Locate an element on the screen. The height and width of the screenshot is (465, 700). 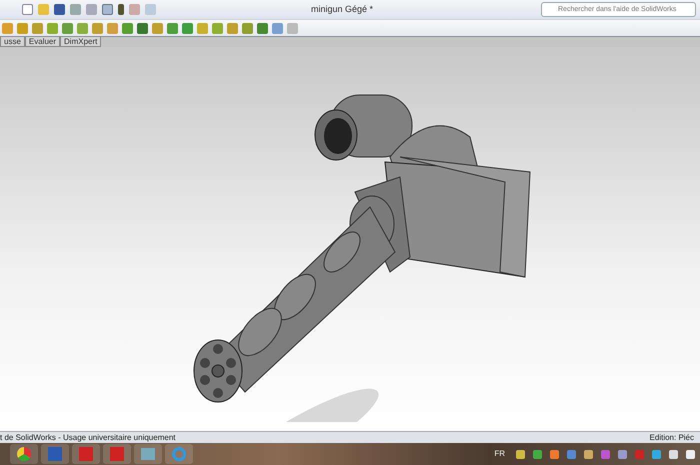
window-title: minigun Gégé * is located at coordinates (342, 9).